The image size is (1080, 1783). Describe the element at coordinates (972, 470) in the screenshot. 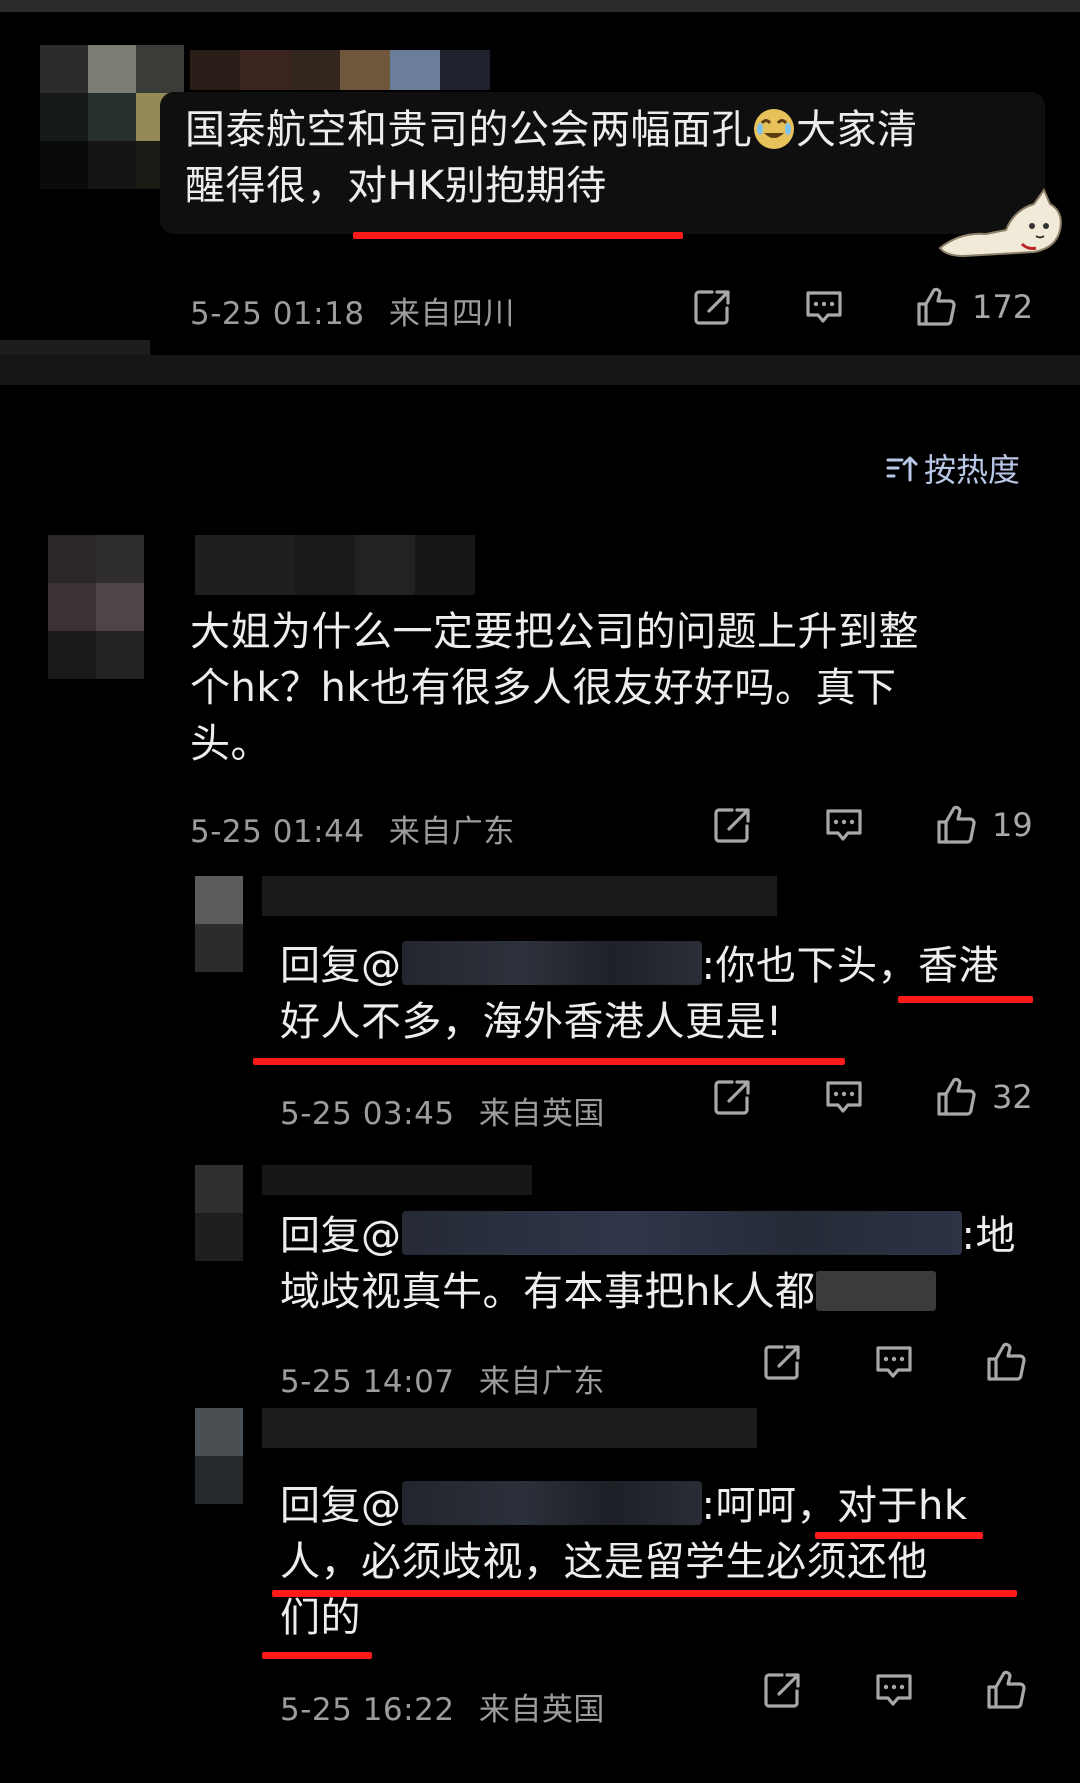

I see `sort-label: 按热度` at that location.